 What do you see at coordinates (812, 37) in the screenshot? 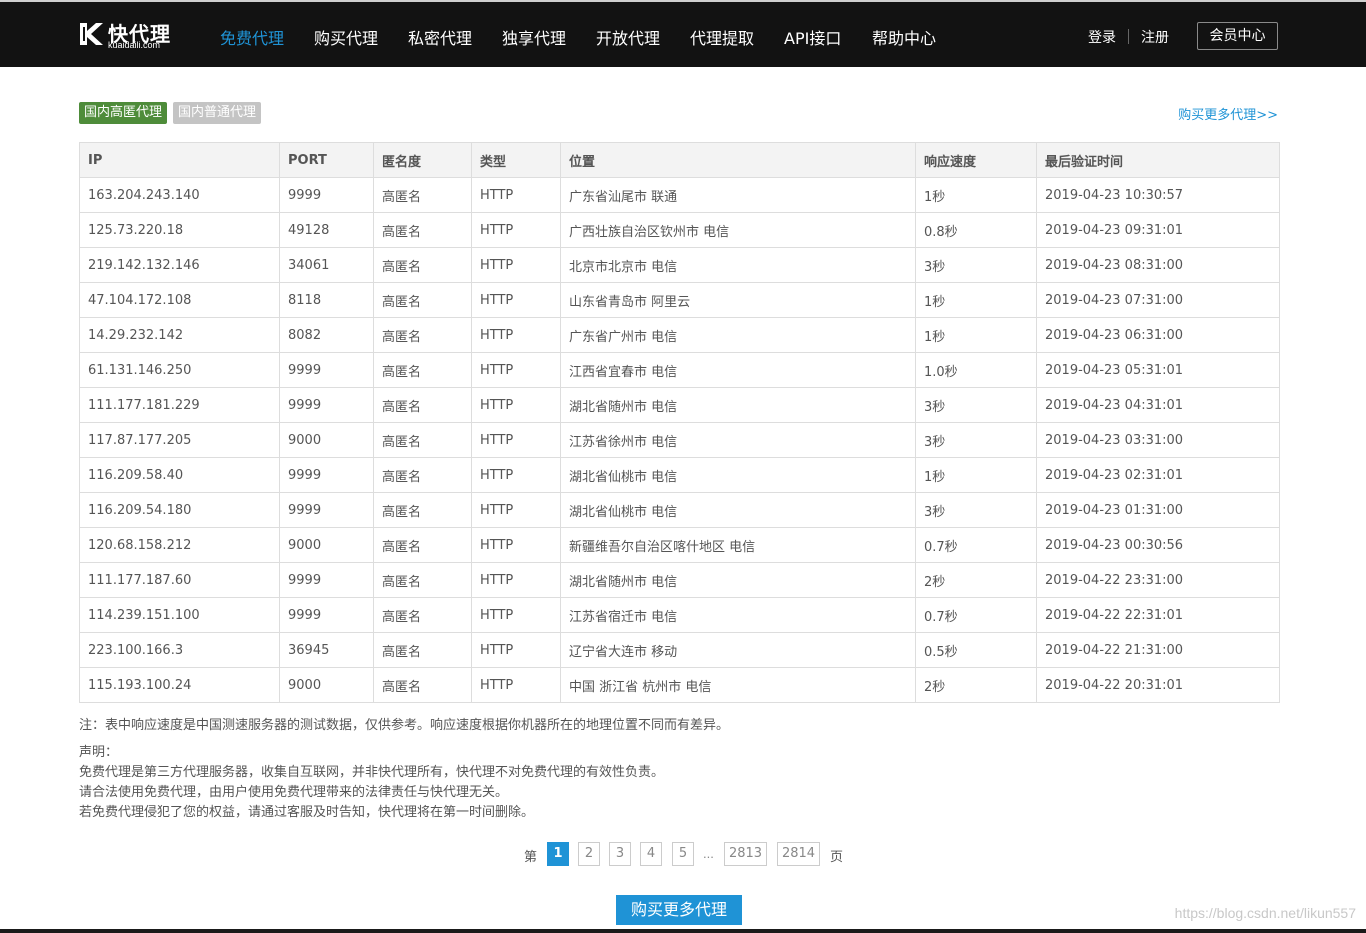
I see `nav-api: API接口` at bounding box center [812, 37].